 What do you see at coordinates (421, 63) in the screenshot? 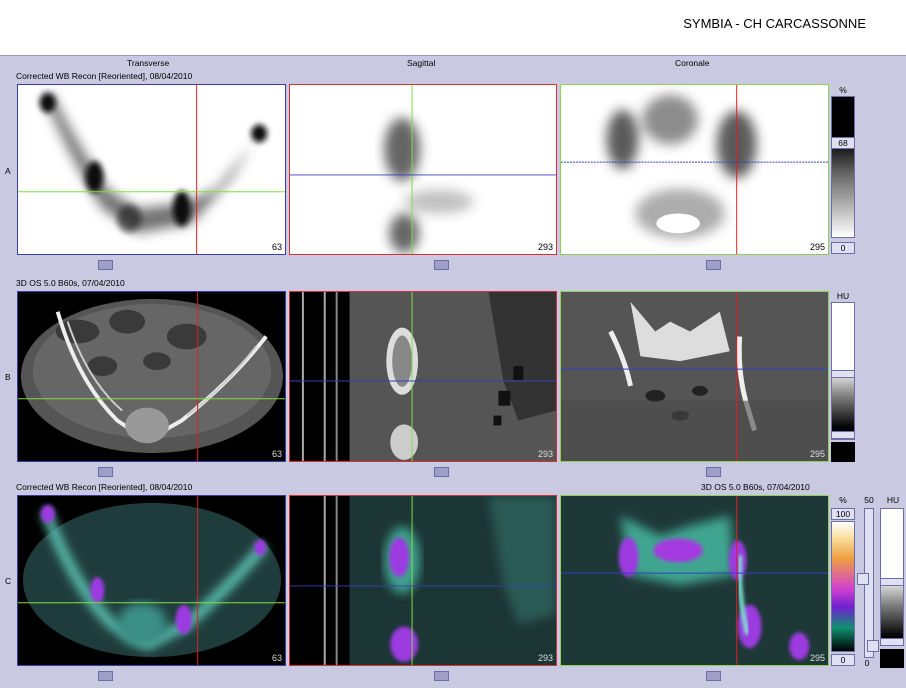
I see `col-label-sagittal: Sagittal` at bounding box center [421, 63].